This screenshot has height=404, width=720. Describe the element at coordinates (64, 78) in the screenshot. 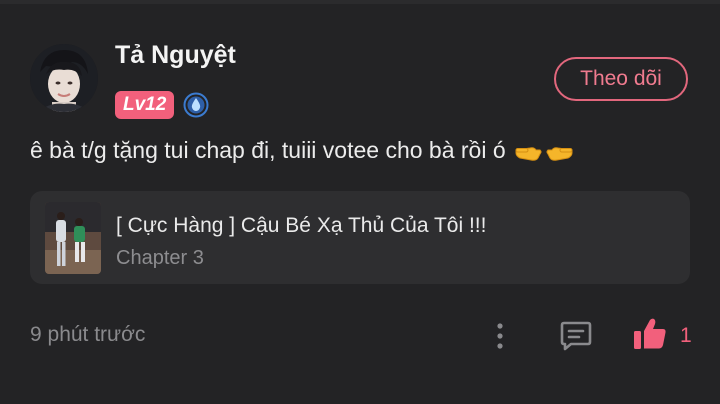

I see `avatar` at that location.